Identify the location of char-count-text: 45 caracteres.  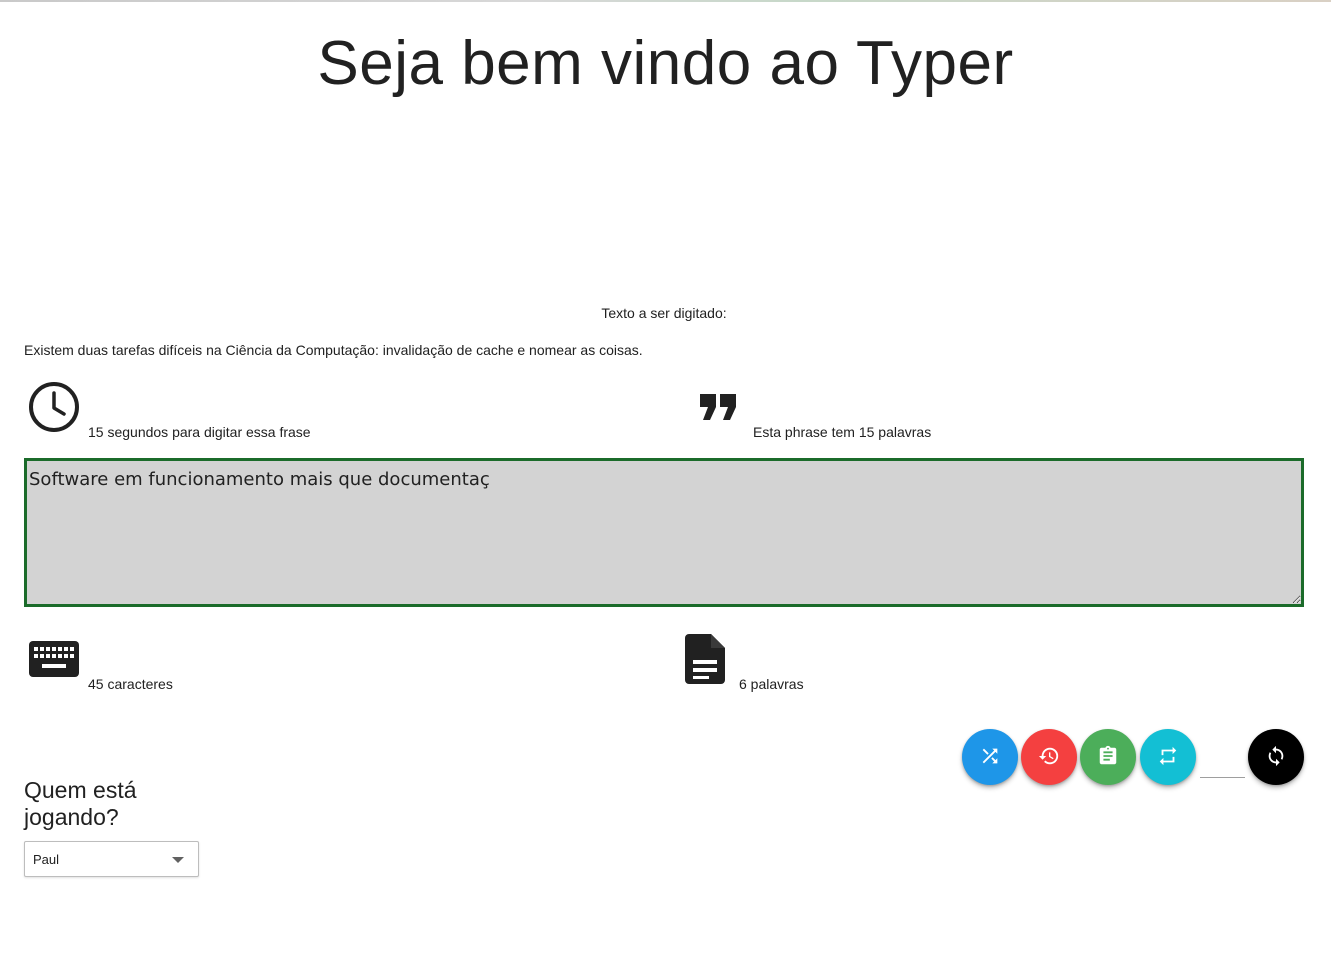
(130, 684).